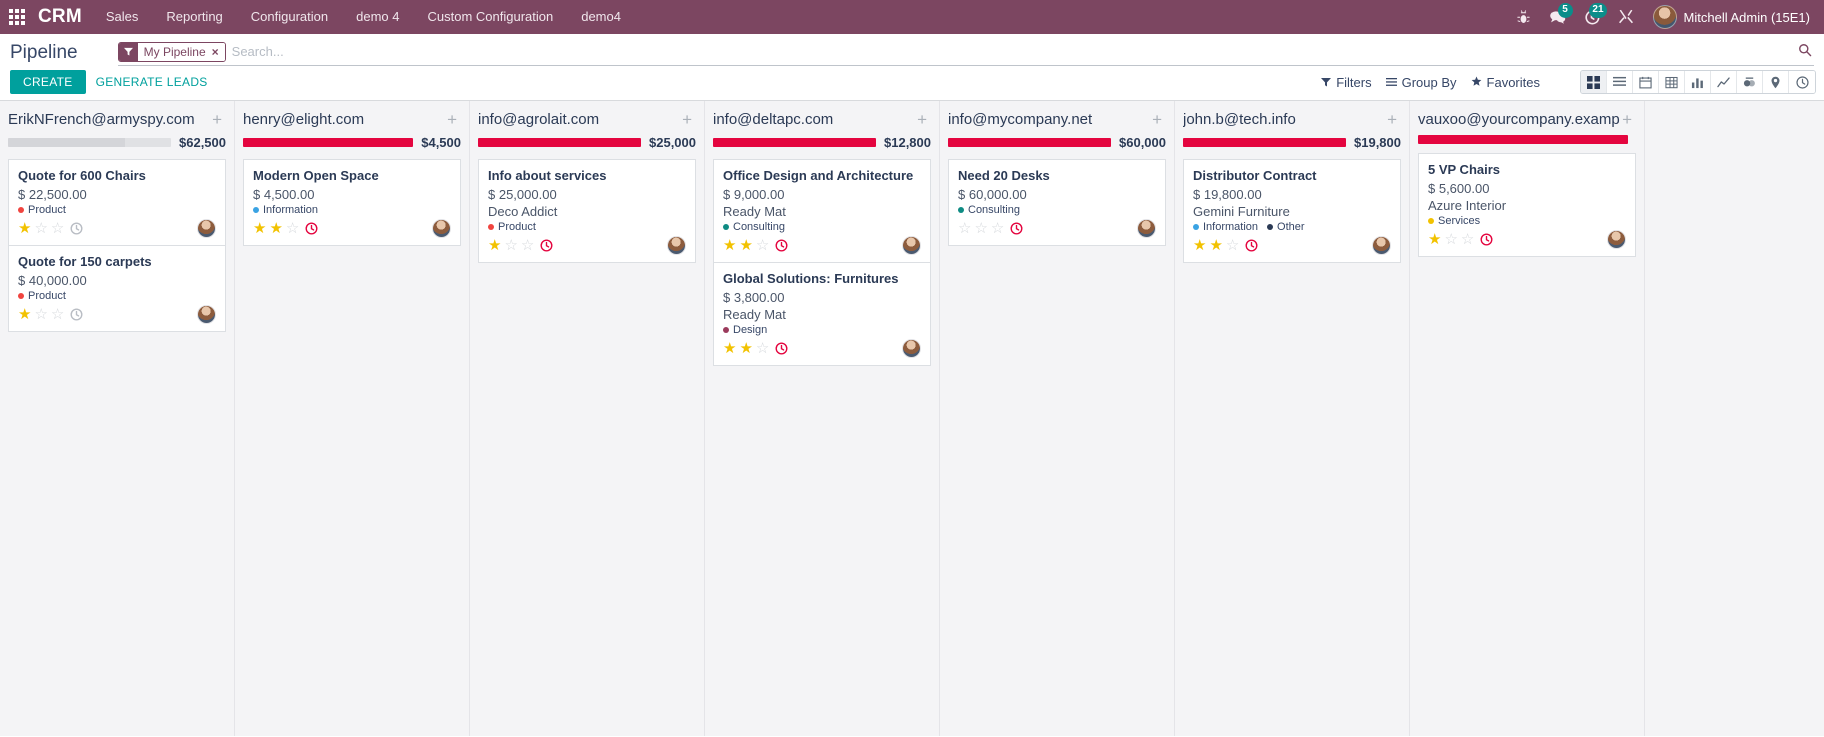 The height and width of the screenshot is (737, 1824). Describe the element at coordinates (1594, 82) in the screenshot. I see `kanban-view-icon` at that location.